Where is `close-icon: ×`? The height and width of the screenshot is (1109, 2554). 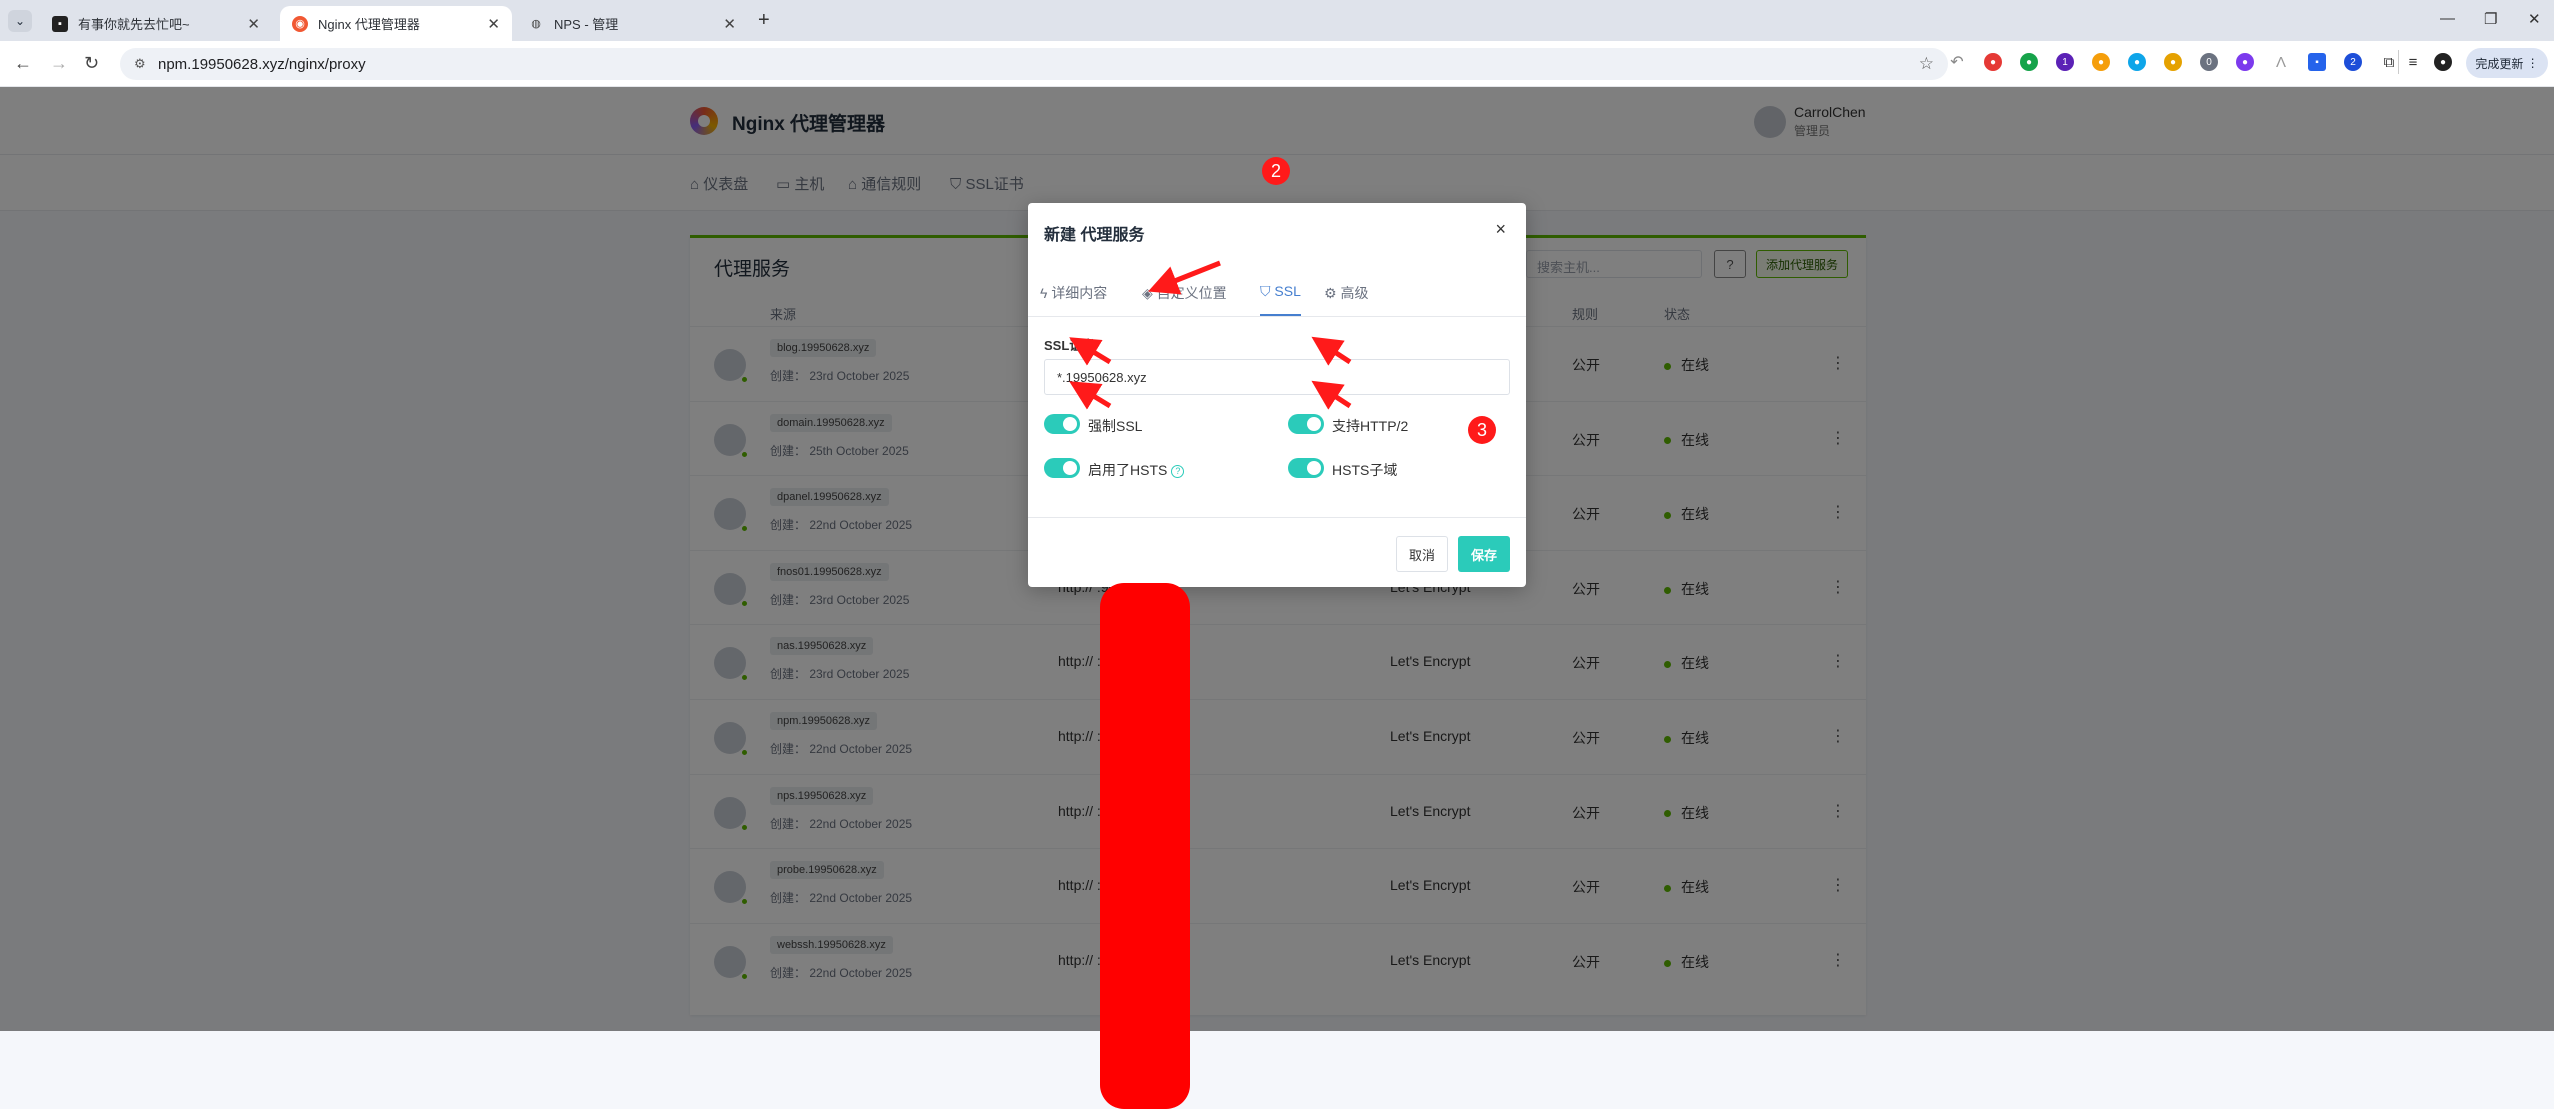
close-icon: × is located at coordinates (1500, 229).